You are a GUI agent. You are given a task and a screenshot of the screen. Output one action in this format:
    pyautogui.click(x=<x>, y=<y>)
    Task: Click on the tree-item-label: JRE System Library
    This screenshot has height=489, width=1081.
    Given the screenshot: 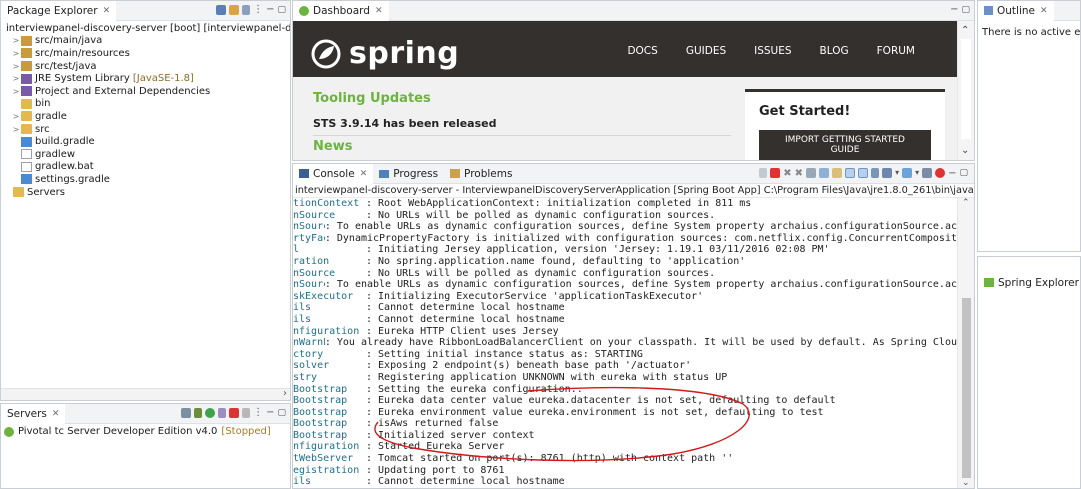 What is the action you would take?
    pyautogui.click(x=82, y=79)
    